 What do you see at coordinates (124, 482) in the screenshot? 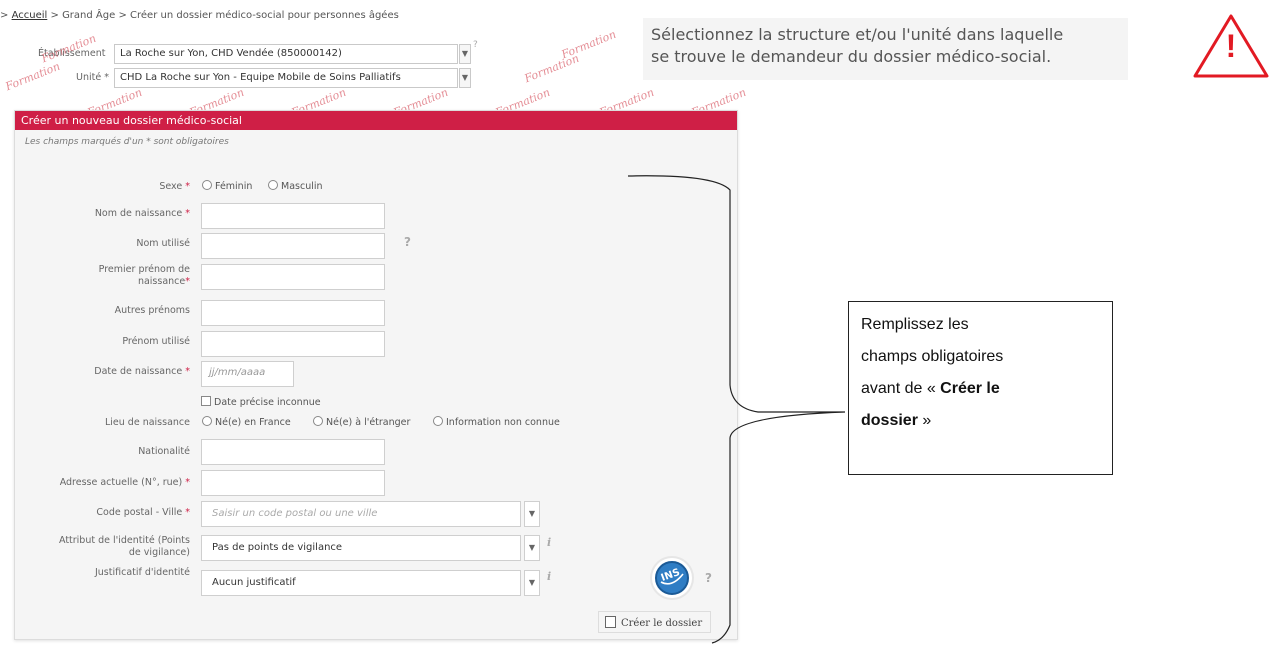
I see `adresse-label: Adresse actuelle (N°, rue) *` at bounding box center [124, 482].